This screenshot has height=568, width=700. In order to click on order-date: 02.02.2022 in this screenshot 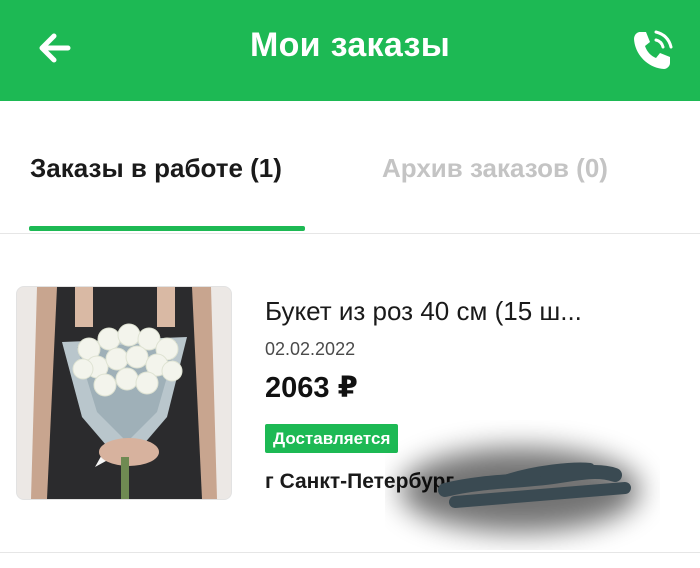, I will do `click(310, 349)`.